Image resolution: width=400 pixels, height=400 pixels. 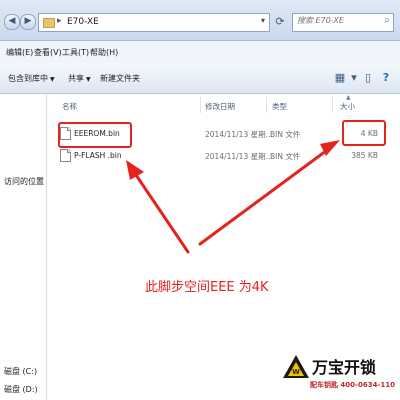 I want to click on watermark-subline: 配车钥匙 400-0634-110, so click(x=352, y=385).